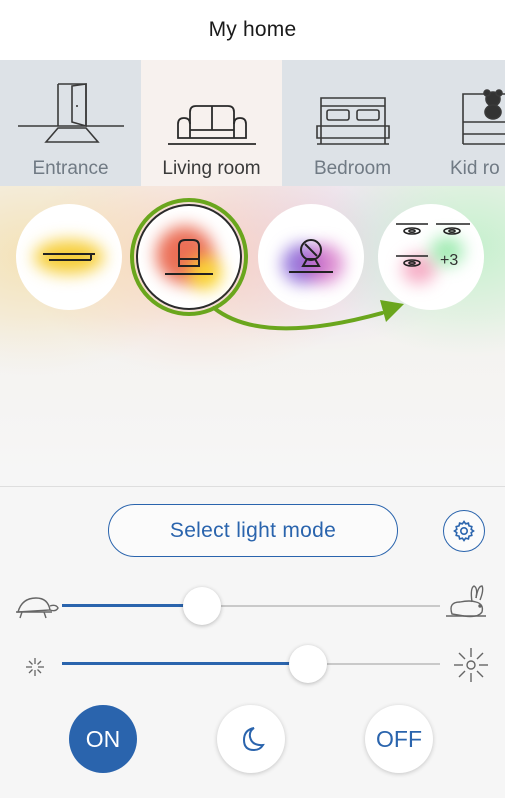 This screenshot has height=798, width=505. Describe the element at coordinates (211, 168) in the screenshot. I see `room-label: Living room` at that location.